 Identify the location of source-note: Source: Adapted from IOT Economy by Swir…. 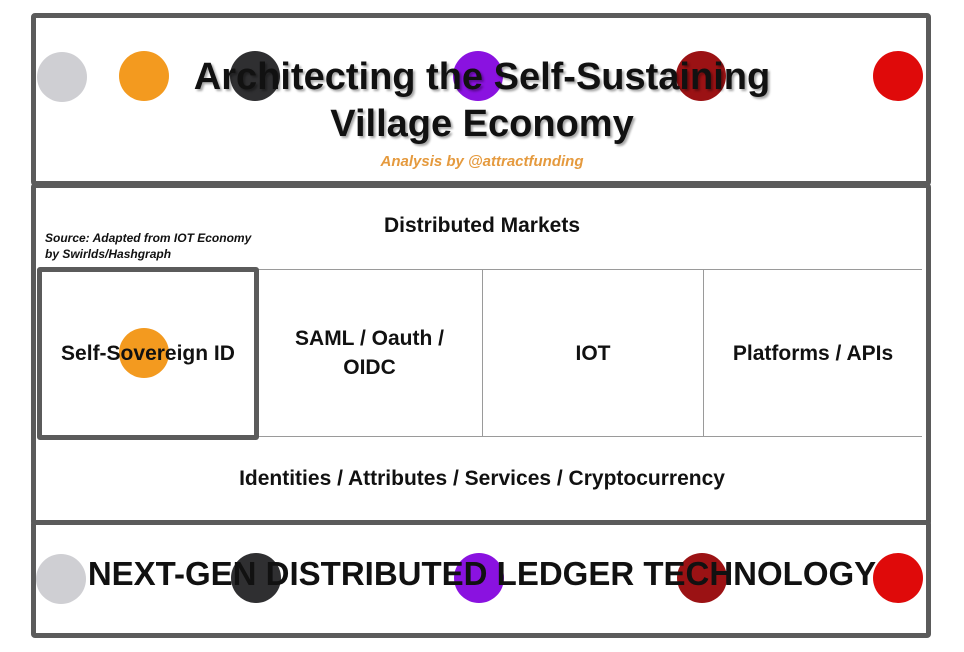
(148, 246).